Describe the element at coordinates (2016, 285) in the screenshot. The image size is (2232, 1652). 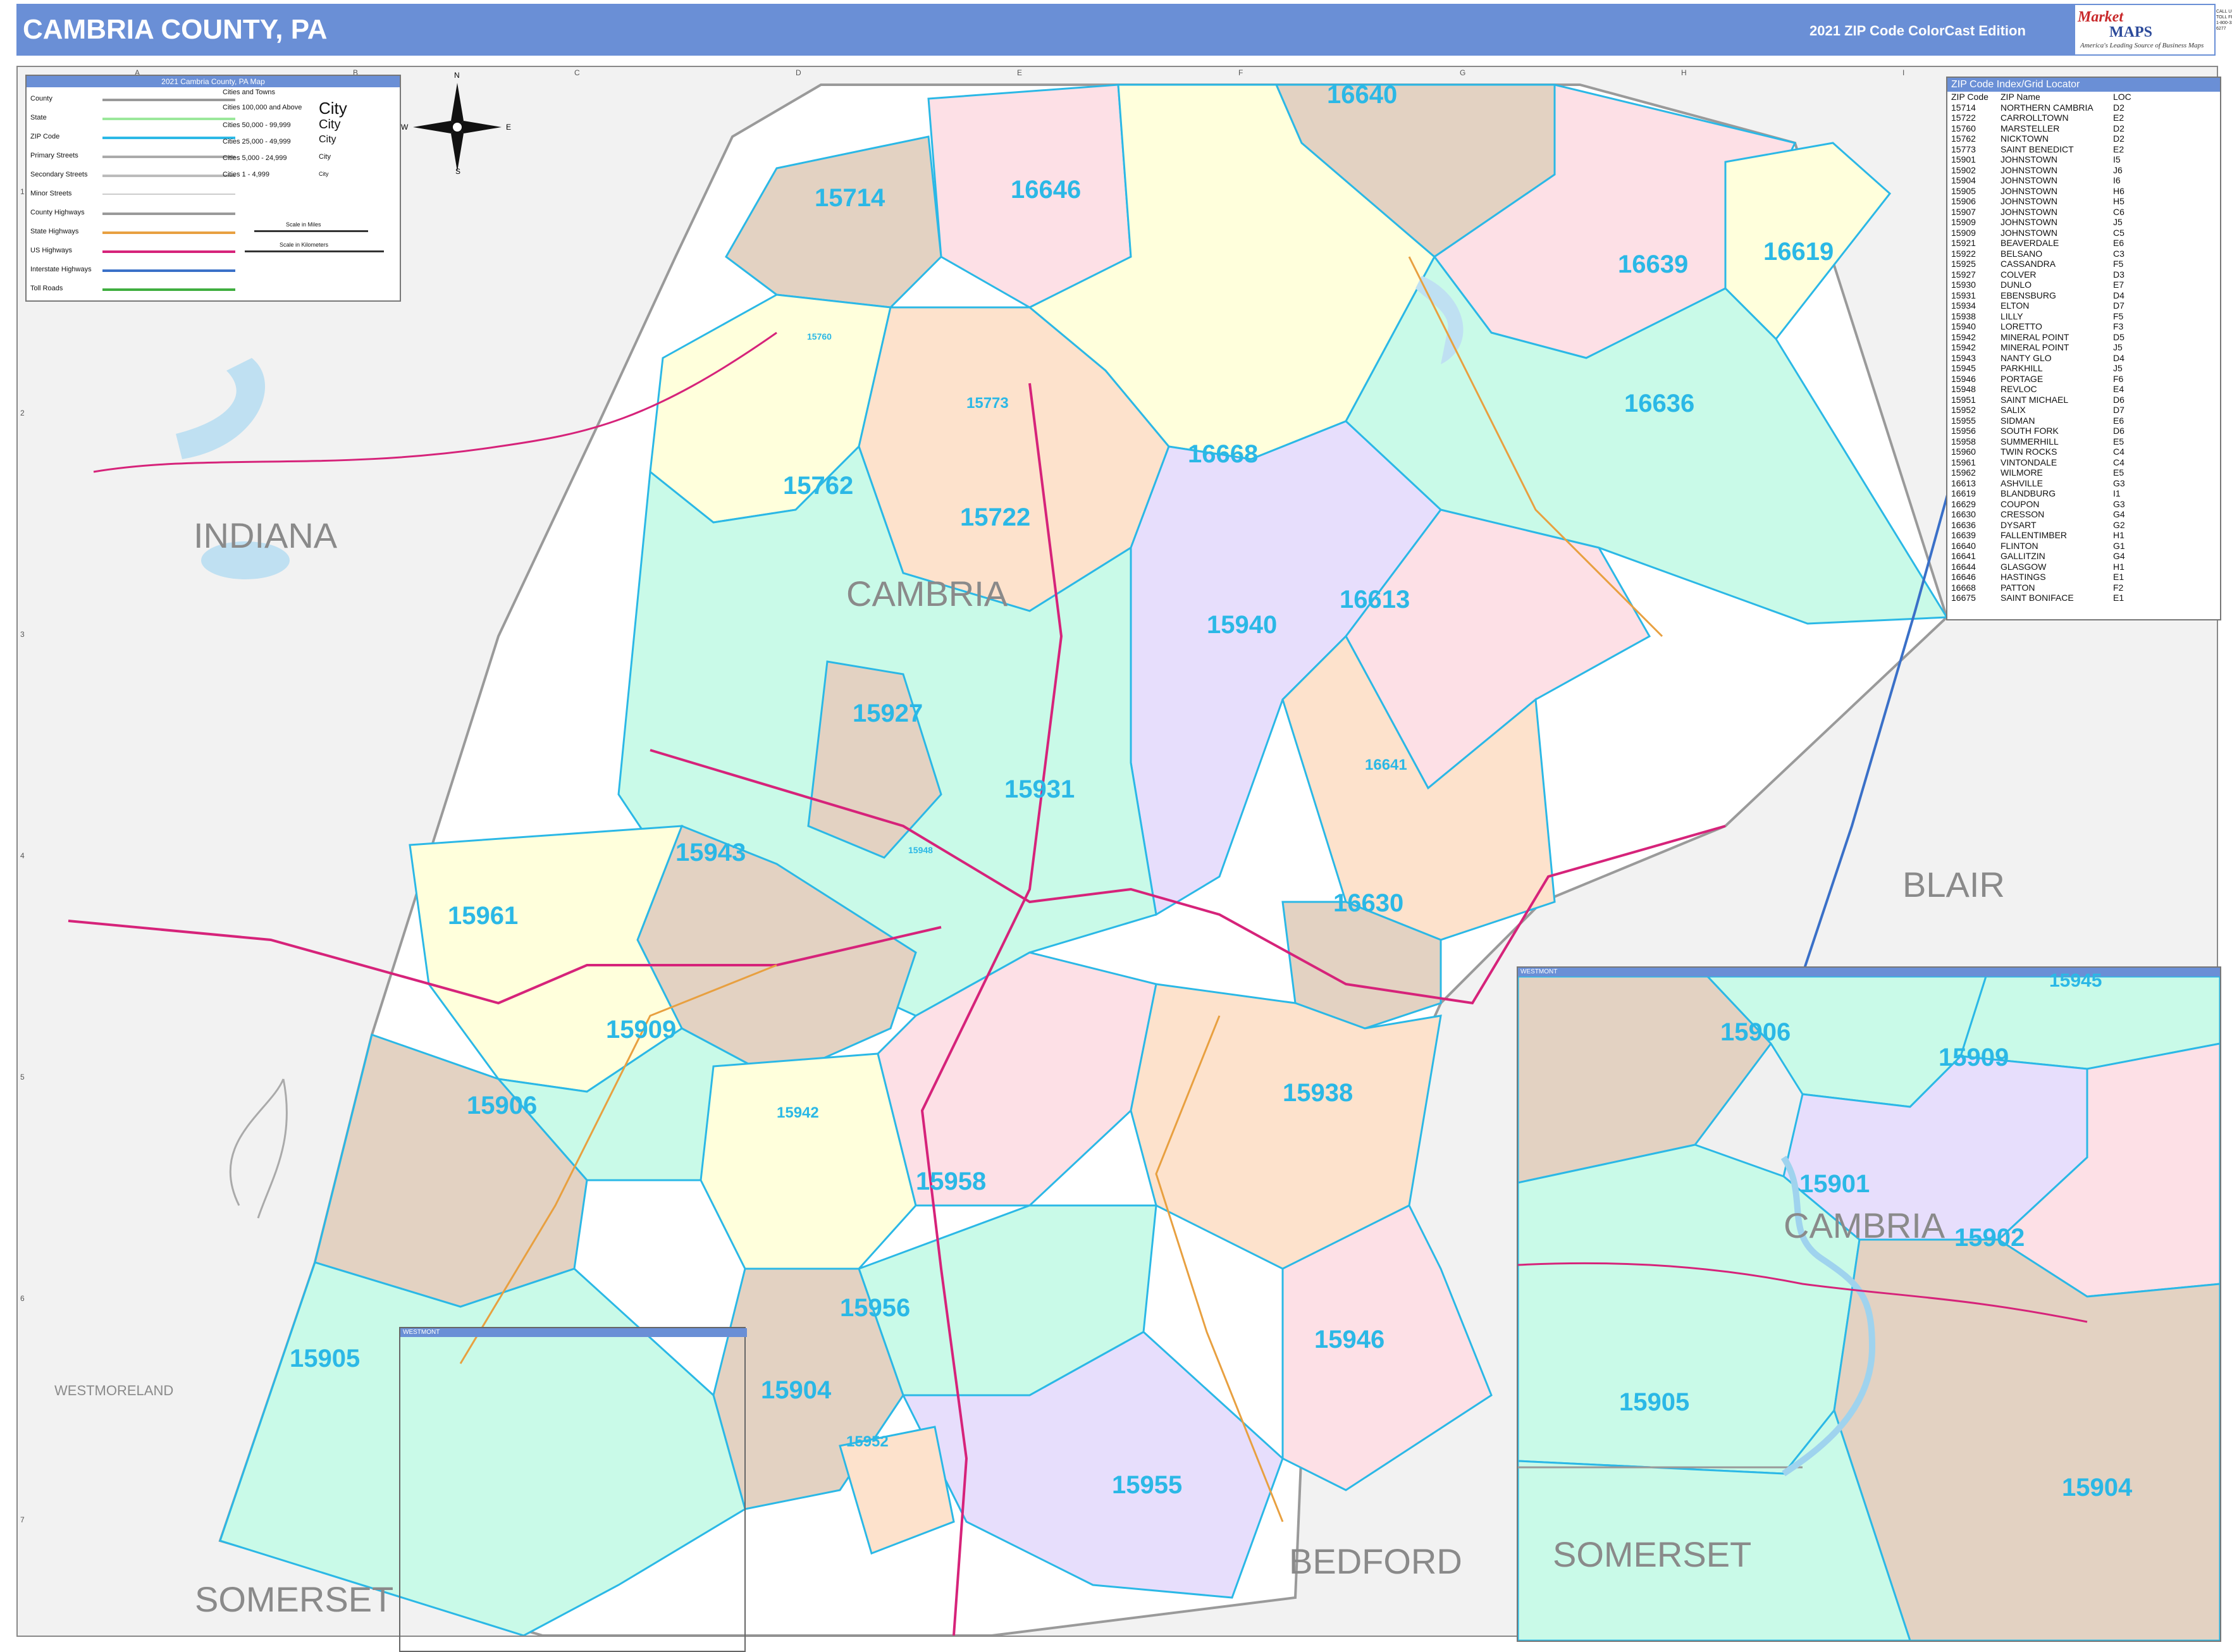
I see `zip-index-name: DUNLO` at that location.